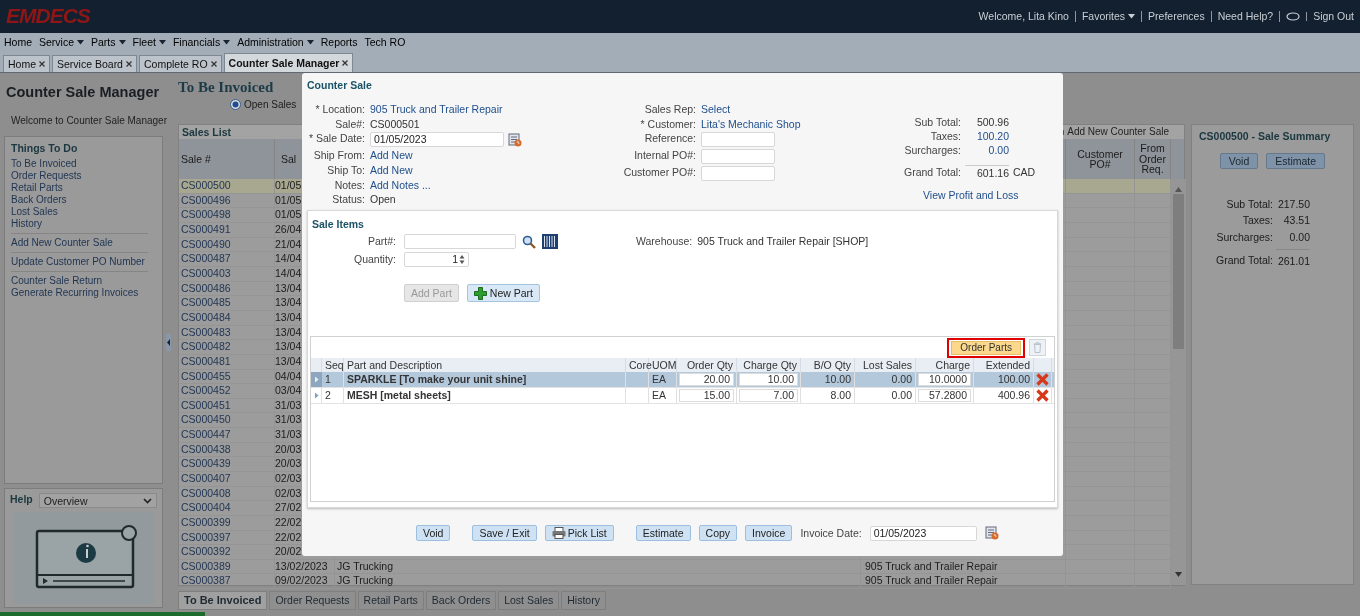  I want to click on todo-link: Add New Counter Sale, so click(79, 243).